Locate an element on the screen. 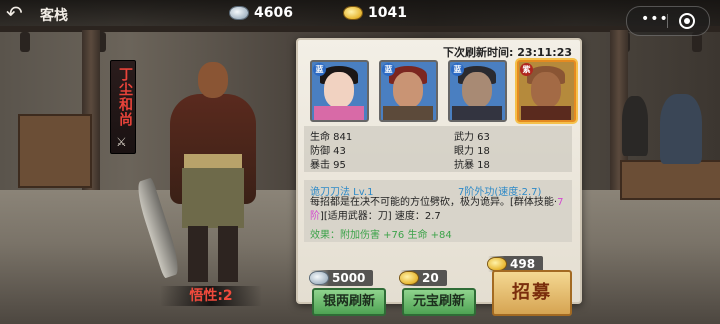 Image resolution: width=720 pixels, height=324 pixels. stat-crit: 暴击 95 is located at coordinates (328, 165).